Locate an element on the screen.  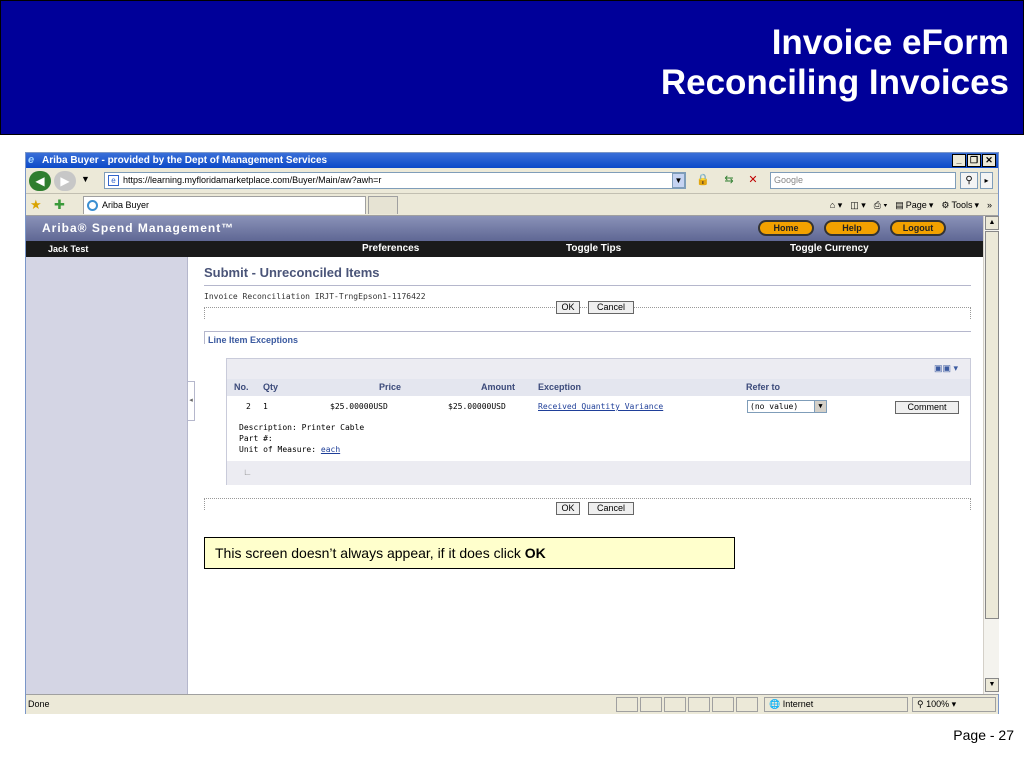
scroll-thumb is located at coordinates (992, 425).